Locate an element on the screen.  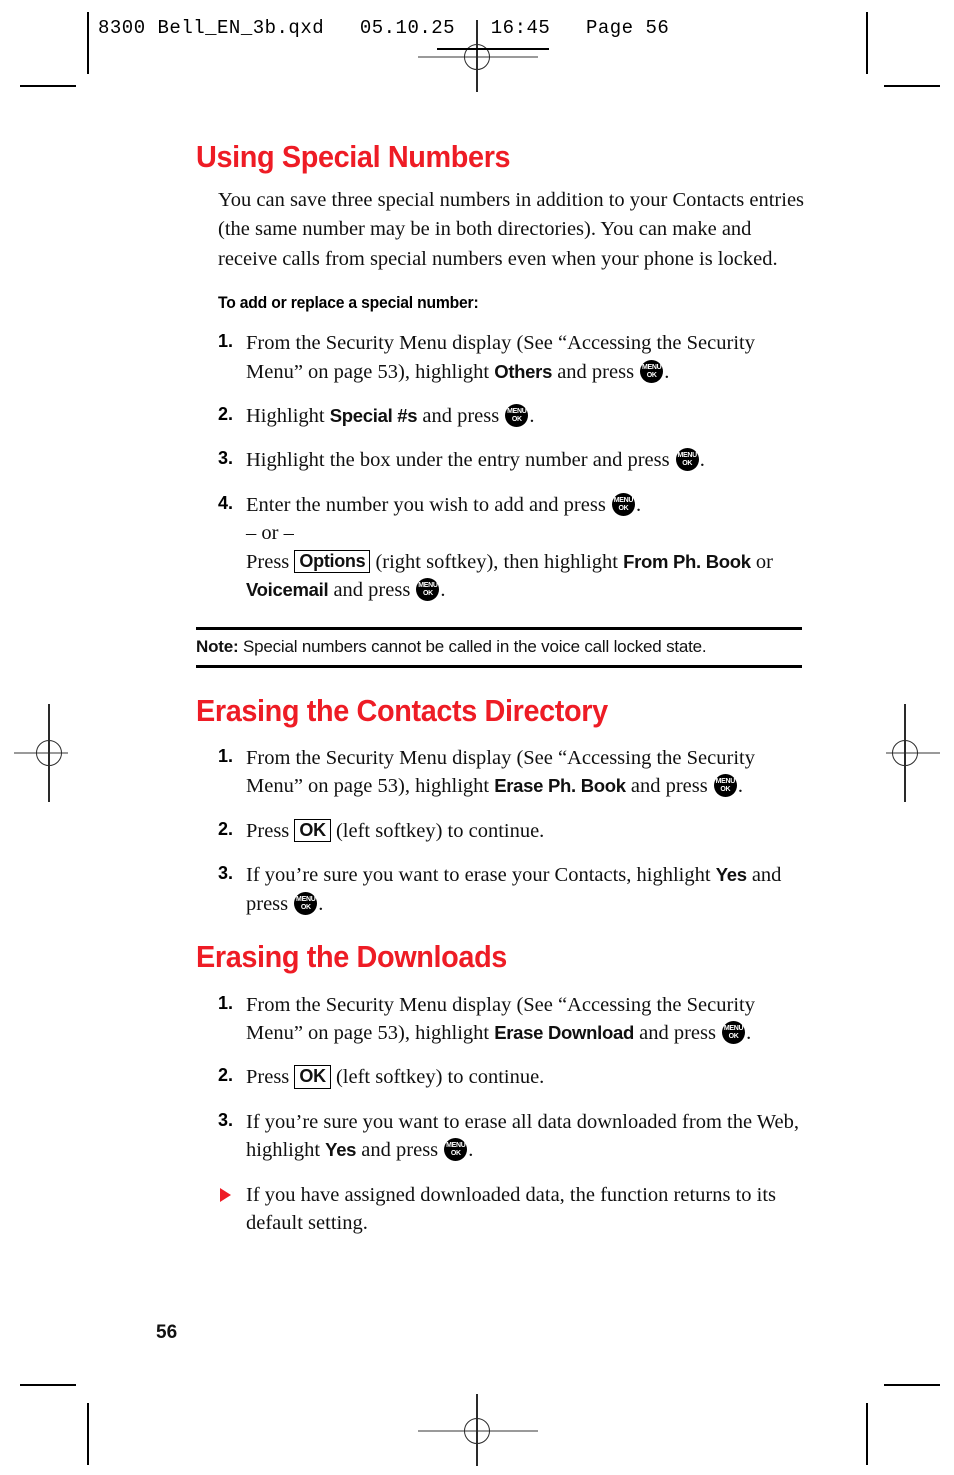
registration-mark-right is located at coordinates (909, 753).